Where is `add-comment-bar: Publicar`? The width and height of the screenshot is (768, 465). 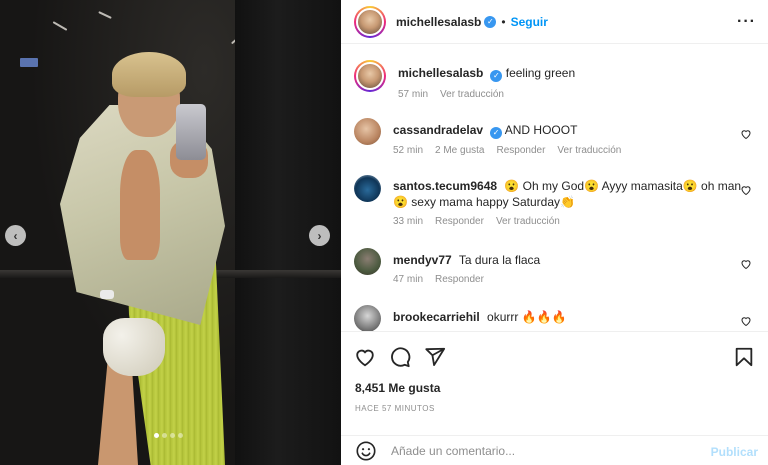 add-comment-bar: Publicar is located at coordinates (554, 450).